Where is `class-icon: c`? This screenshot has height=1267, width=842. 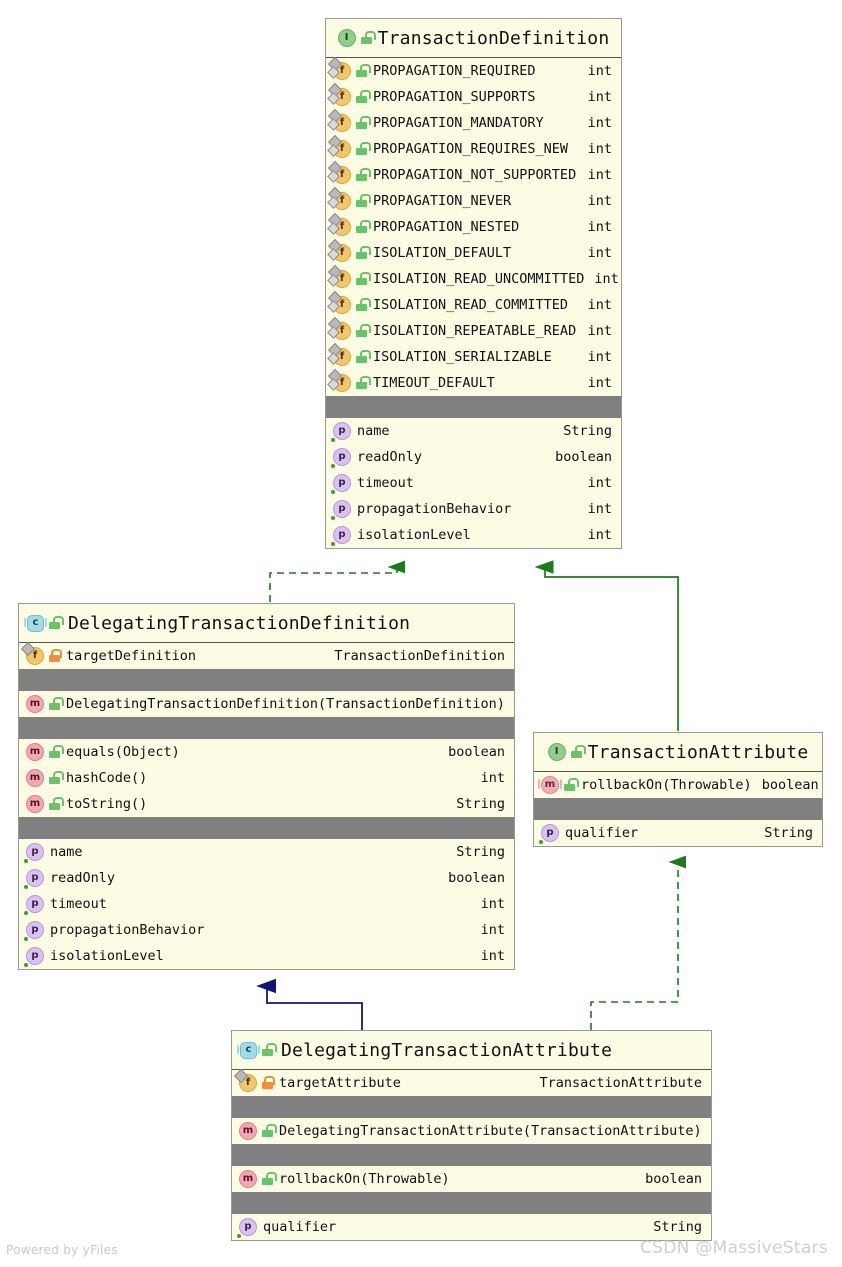 class-icon: c is located at coordinates (35, 623).